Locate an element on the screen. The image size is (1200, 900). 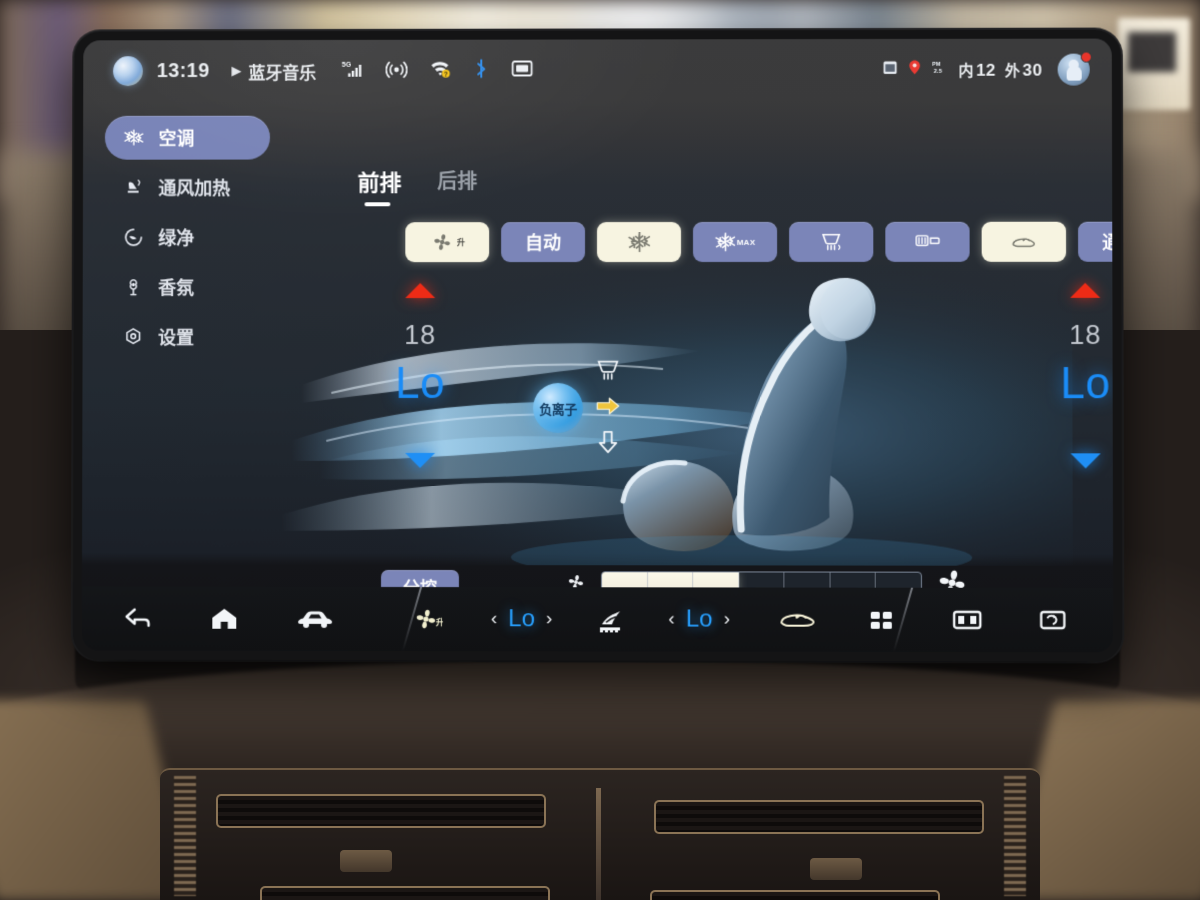
temperature-control-left: 18 Lo is located at coordinates (420, 375).